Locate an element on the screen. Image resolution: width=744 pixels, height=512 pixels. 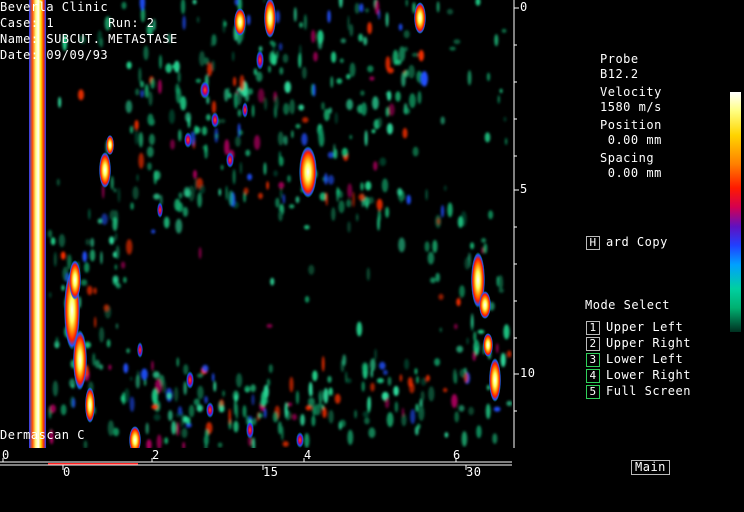
mode-key: 5 is located at coordinates (593, 391).